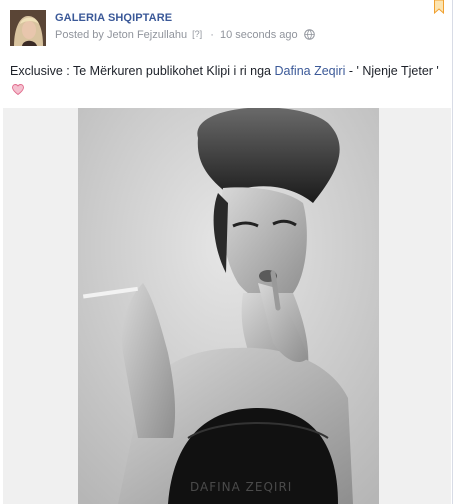 The image size is (453, 504). What do you see at coordinates (79, 35) in the screenshot?
I see `posted-by-label: Posted by` at bounding box center [79, 35].